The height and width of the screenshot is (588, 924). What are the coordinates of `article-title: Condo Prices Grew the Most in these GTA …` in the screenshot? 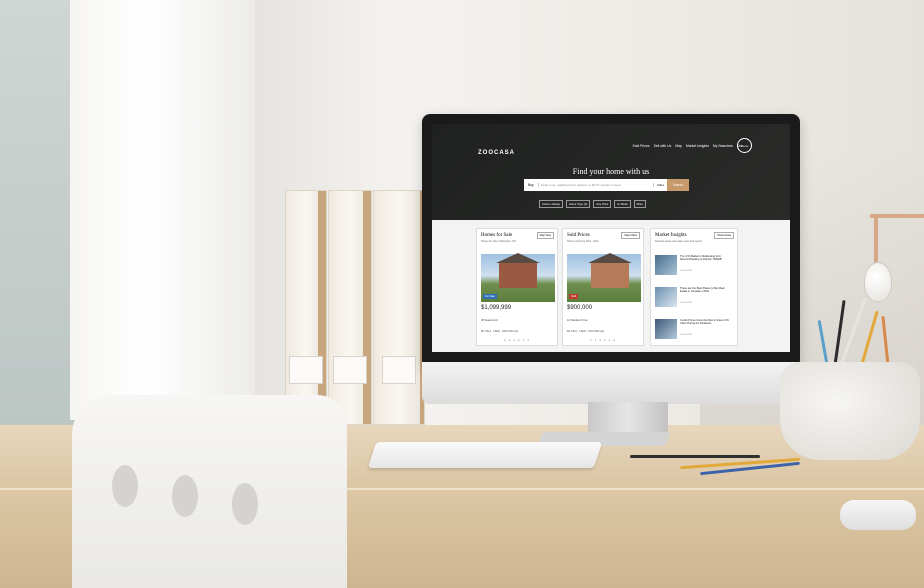 It's located at (705, 322).